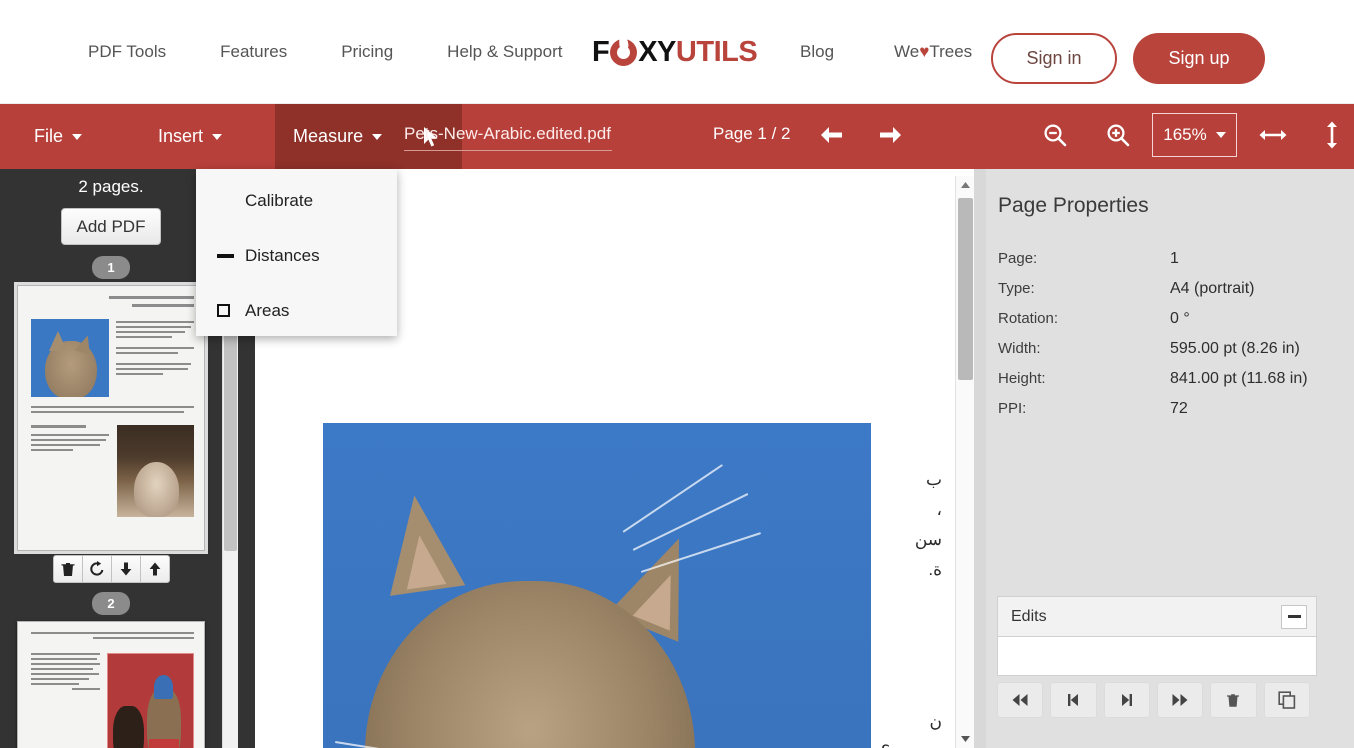 This screenshot has height=748, width=1354. What do you see at coordinates (1093, 408) in the screenshot?
I see `property-row-ppi: PPI: 72` at bounding box center [1093, 408].